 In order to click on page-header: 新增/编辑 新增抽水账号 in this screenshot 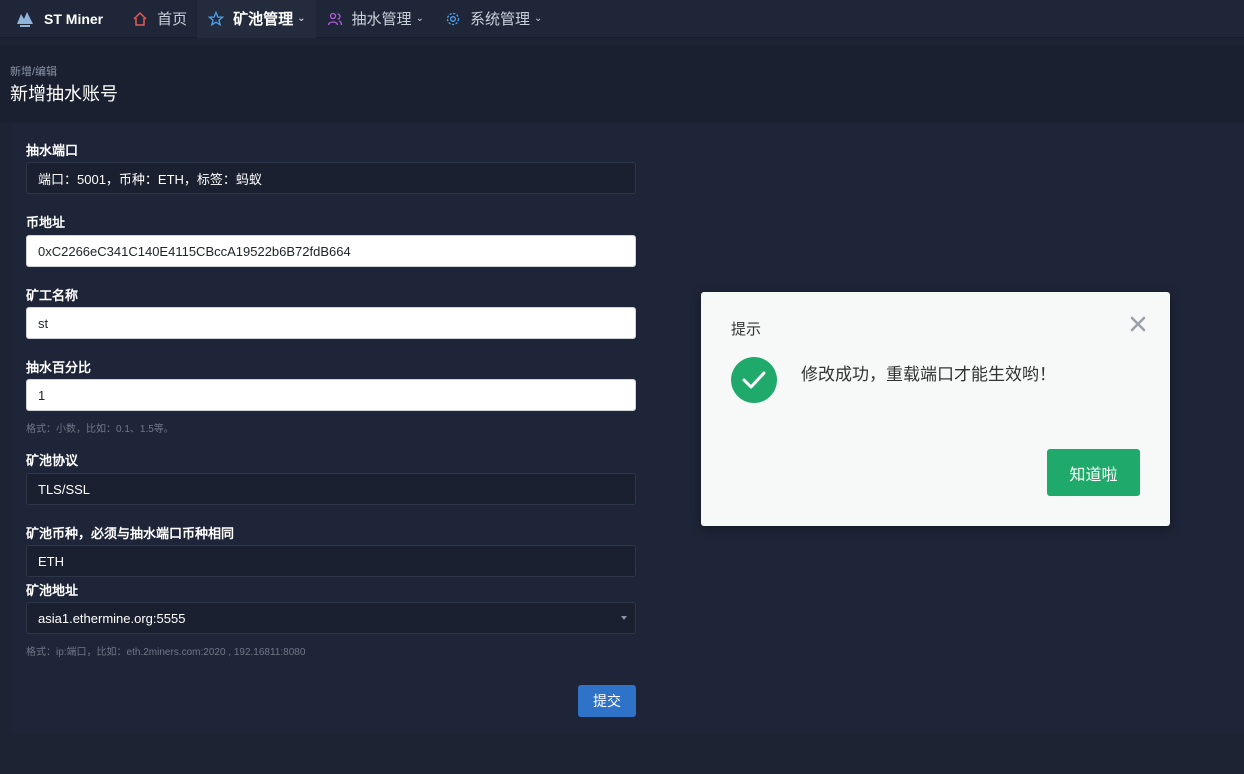, I will do `click(622, 84)`.